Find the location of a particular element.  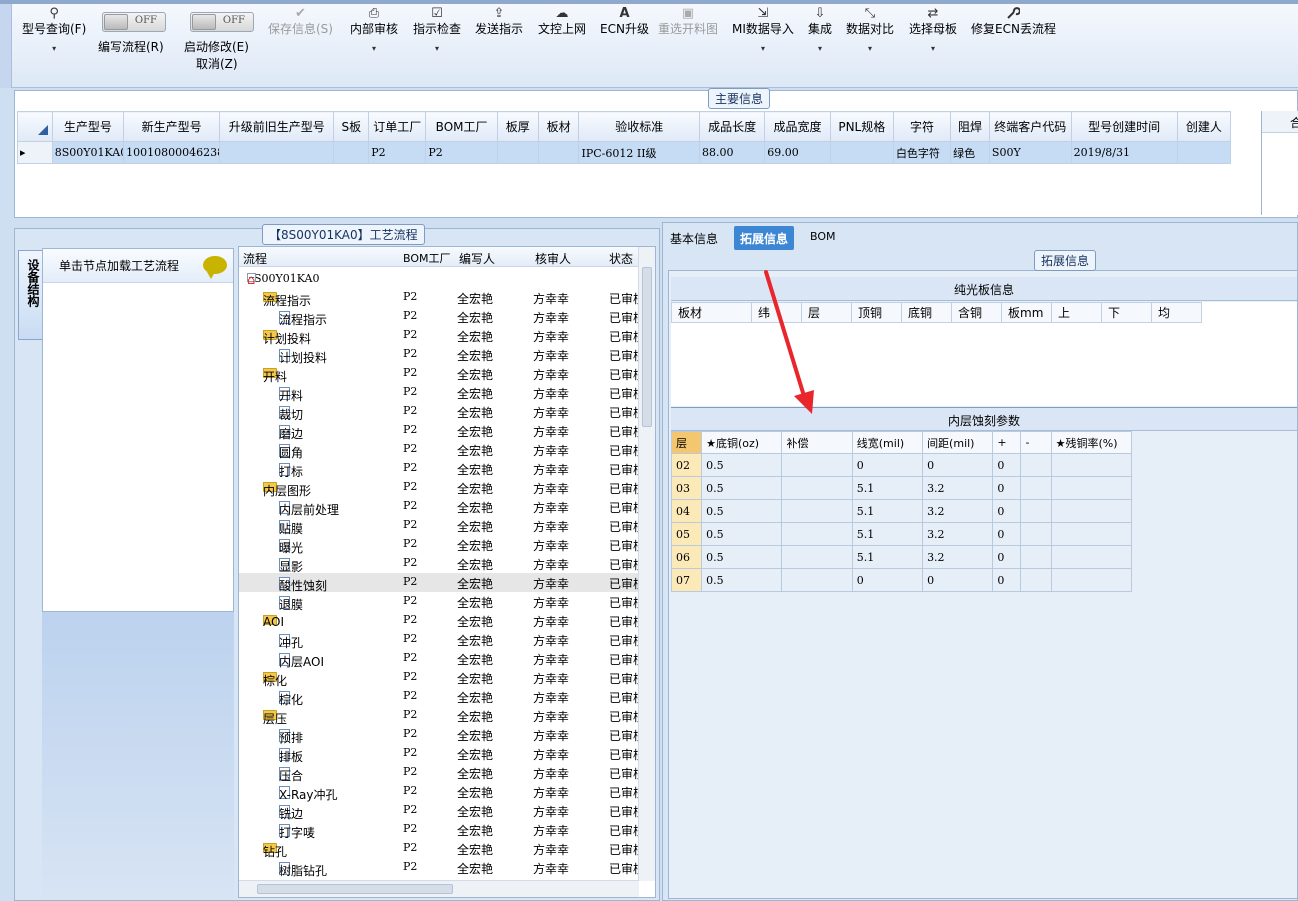

column-header: ★底铜(oz) is located at coordinates (742, 442).